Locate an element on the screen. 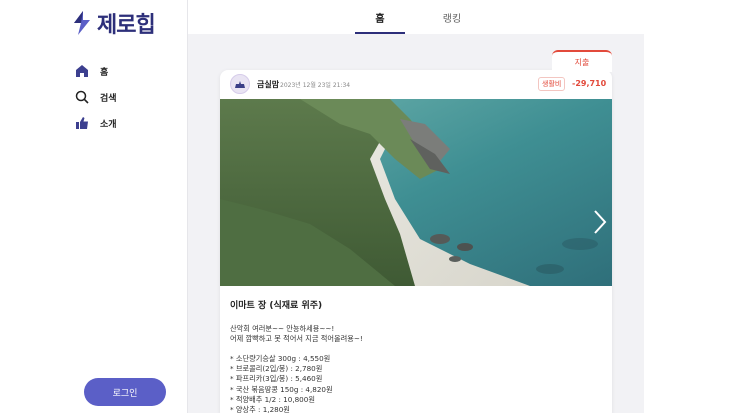  login-button: 로그인 is located at coordinates (125, 392).